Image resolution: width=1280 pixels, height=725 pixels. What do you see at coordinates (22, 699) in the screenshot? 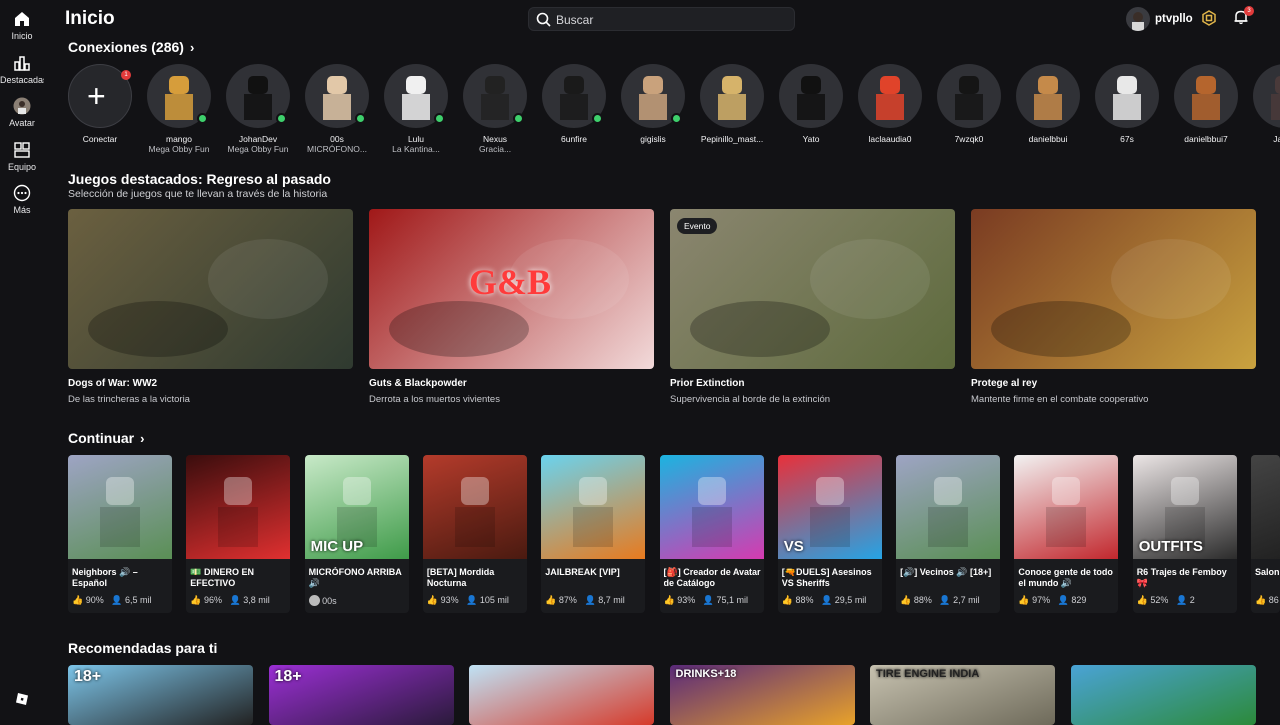
I see `roblox-logo-icon` at bounding box center [22, 699].